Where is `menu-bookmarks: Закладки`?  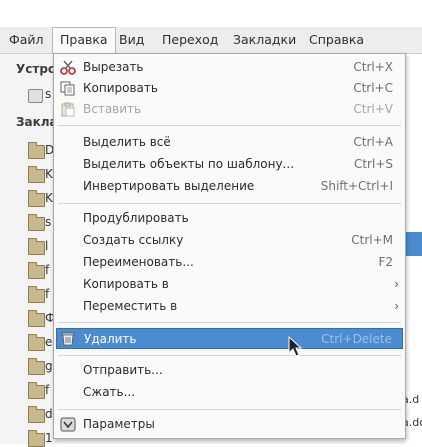
menu-bookmarks: Закладки is located at coordinates (264, 40).